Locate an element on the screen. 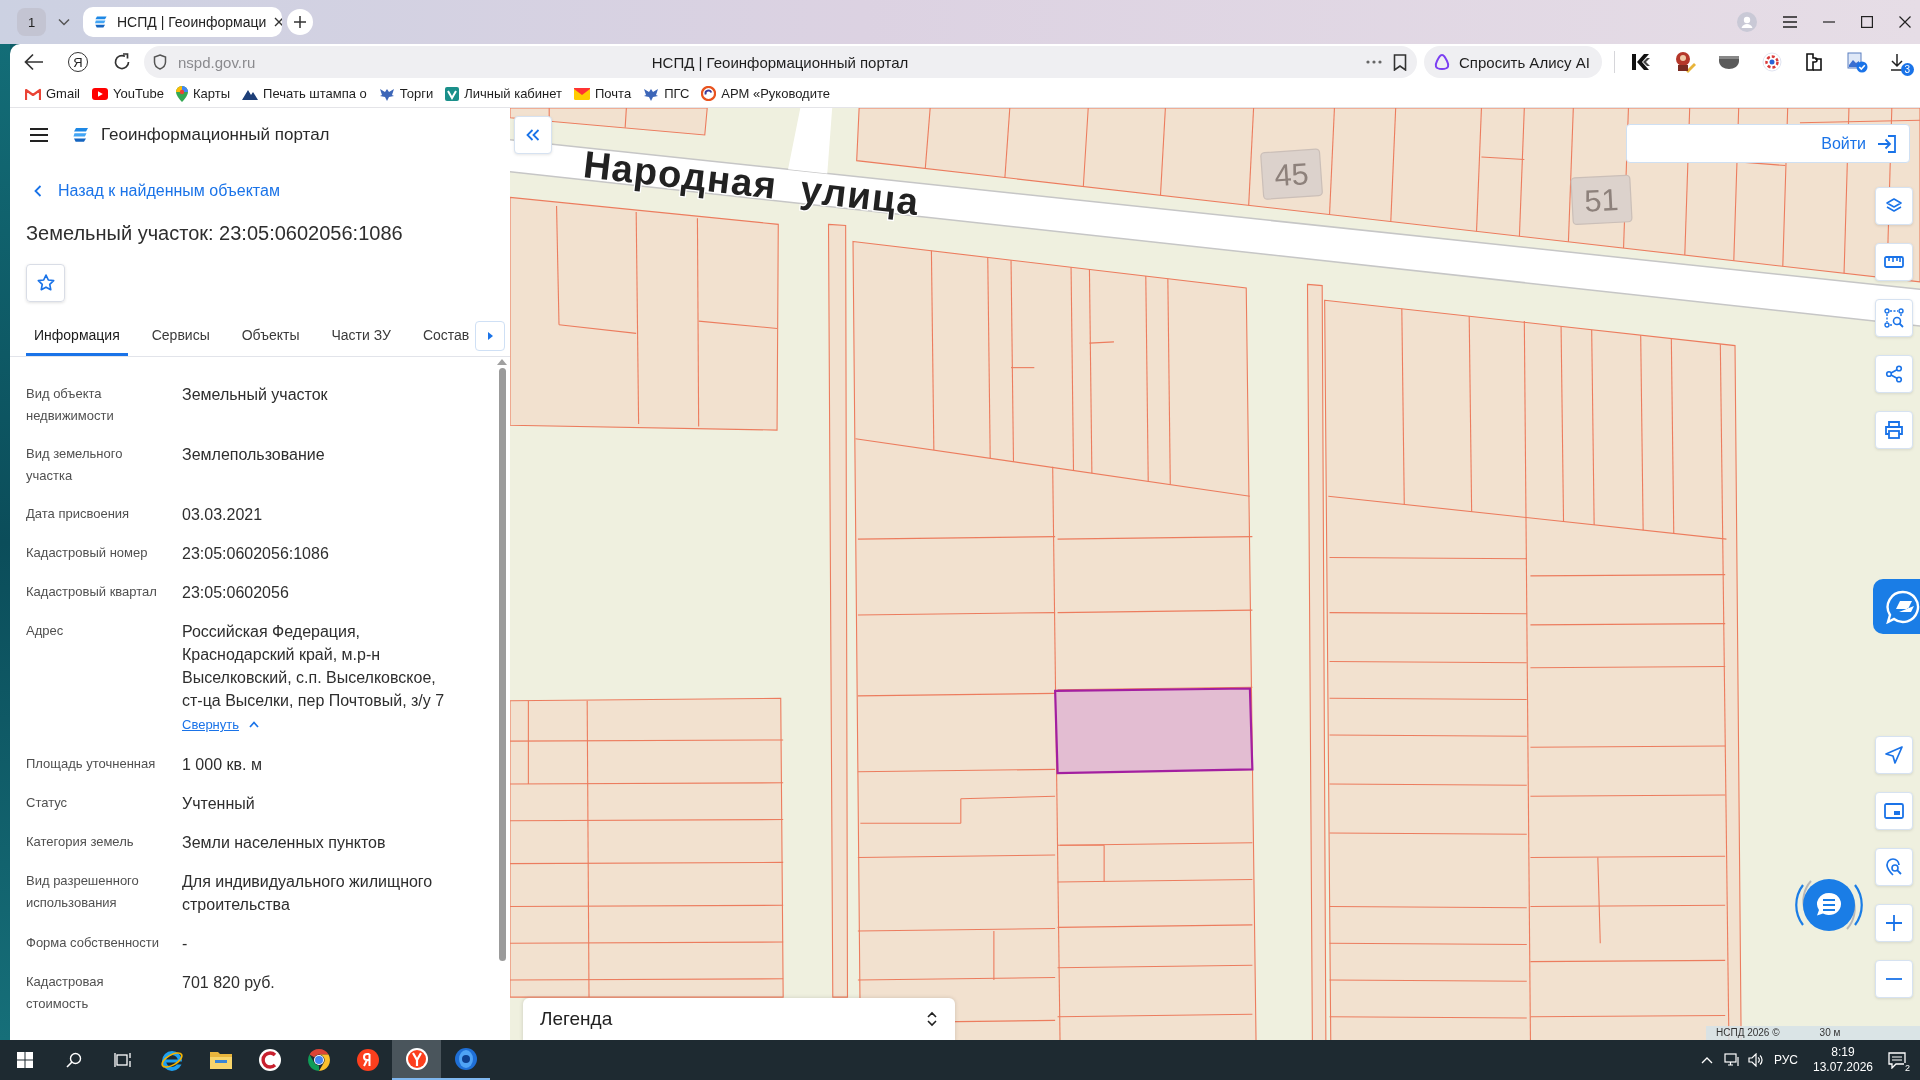 Image resolution: width=1920 pixels, height=1080 pixels. object-heading: Земельный участок: 23:05:0602056:1086 is located at coordinates (214, 233).